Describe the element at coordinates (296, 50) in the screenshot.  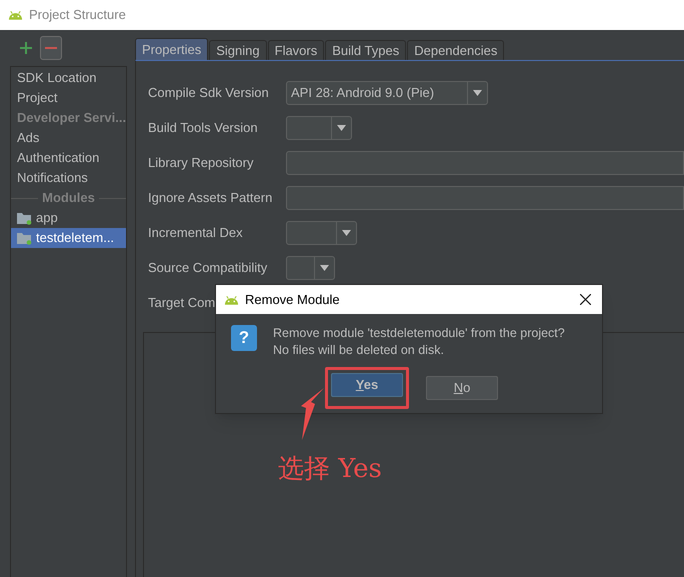
I see `tab: Flavors` at that location.